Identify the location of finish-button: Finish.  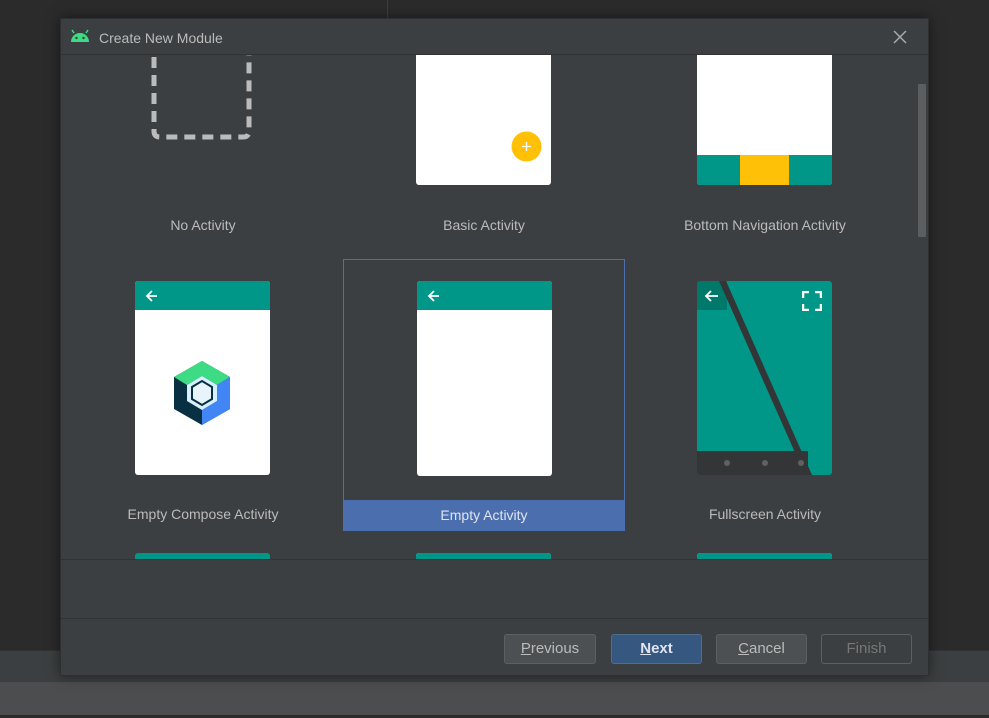
(866, 649).